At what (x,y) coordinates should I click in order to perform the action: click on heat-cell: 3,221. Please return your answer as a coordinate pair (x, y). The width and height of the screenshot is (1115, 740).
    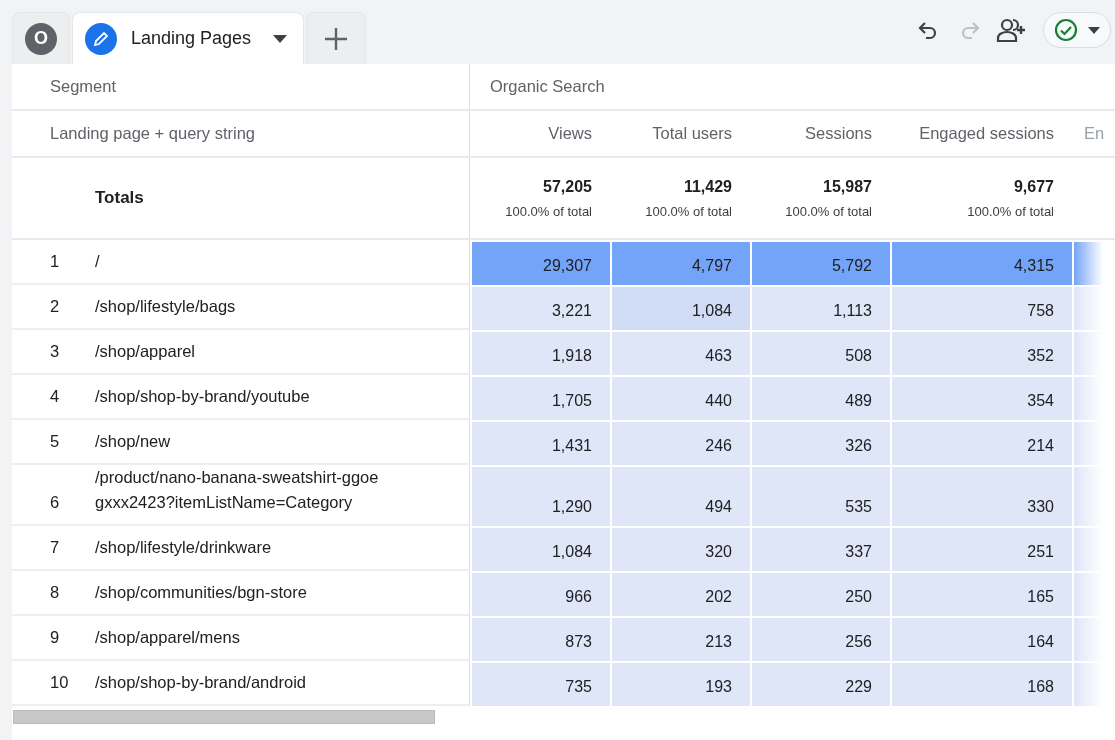
    Looking at the image, I should click on (540, 307).